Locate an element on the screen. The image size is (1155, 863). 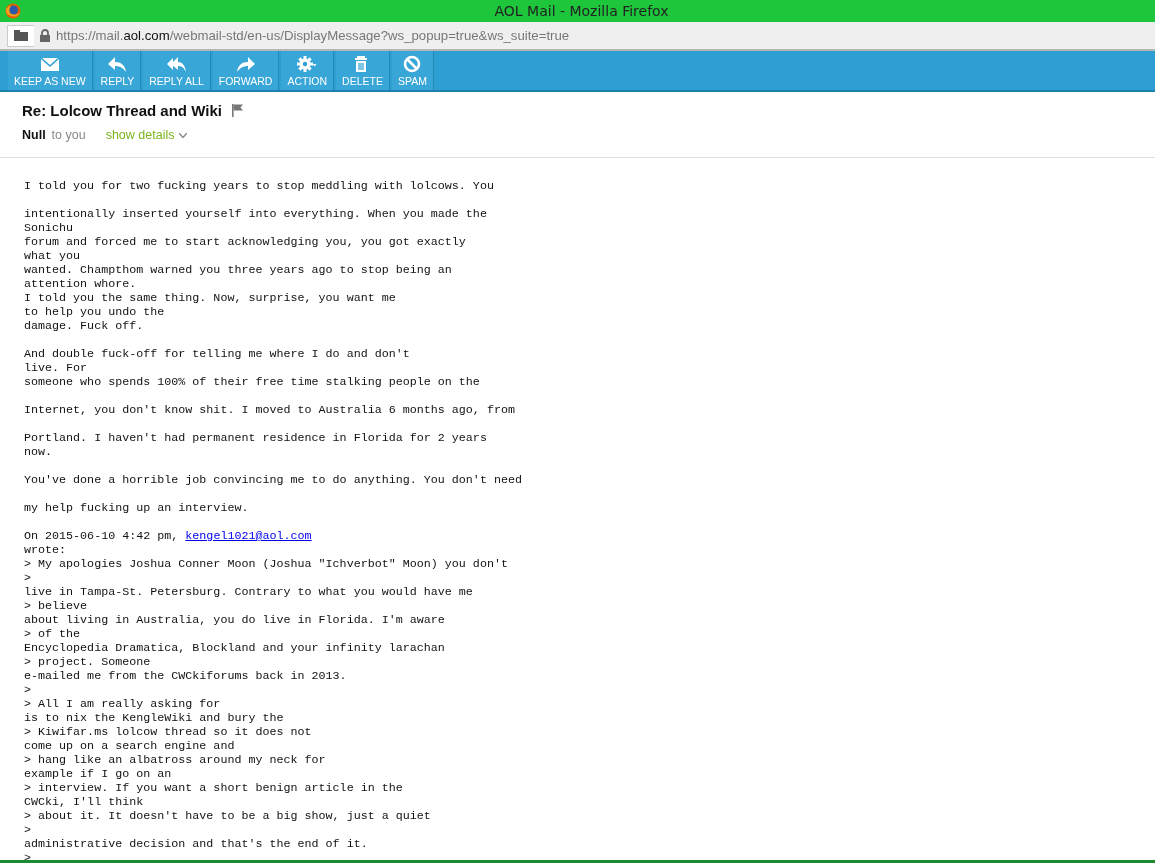
toolbar-button: KEEP AS NEW is located at coordinates (50, 70).